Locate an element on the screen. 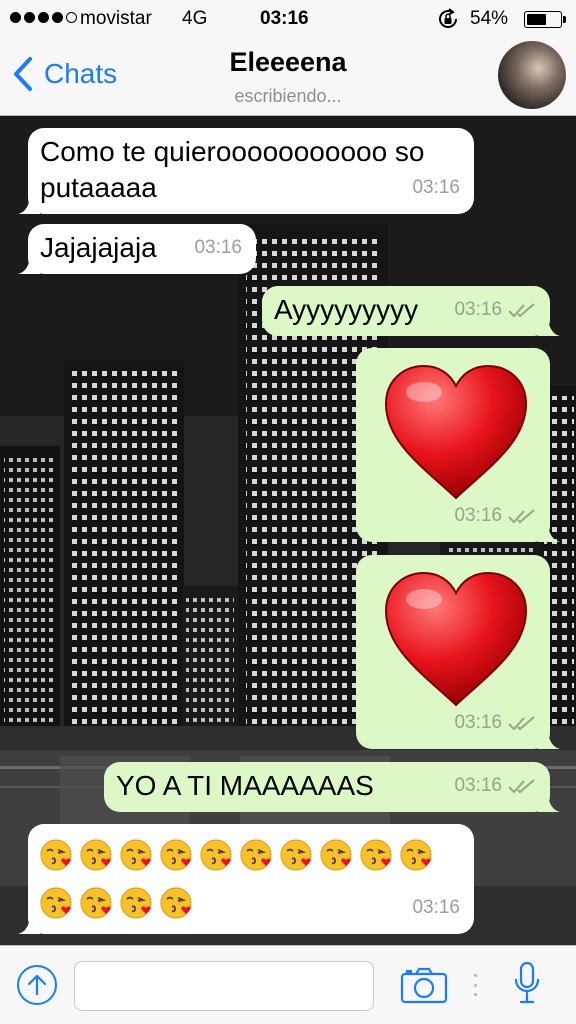  back-label: Chats is located at coordinates (81, 73).